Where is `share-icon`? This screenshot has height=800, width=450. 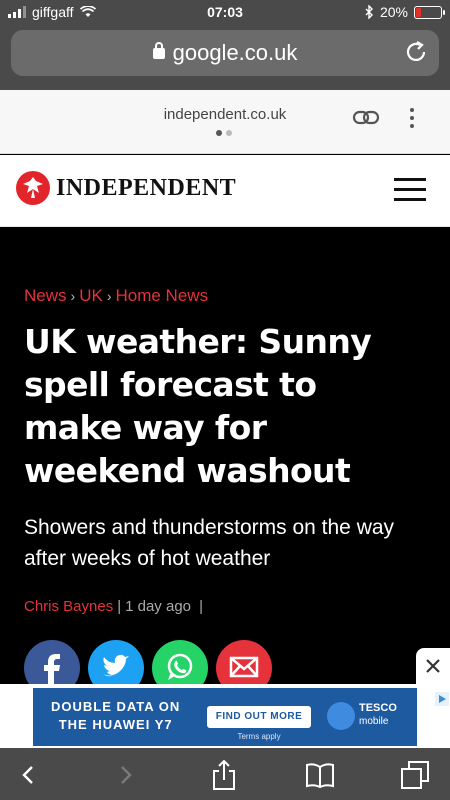
share-icon is located at coordinates (224, 775).